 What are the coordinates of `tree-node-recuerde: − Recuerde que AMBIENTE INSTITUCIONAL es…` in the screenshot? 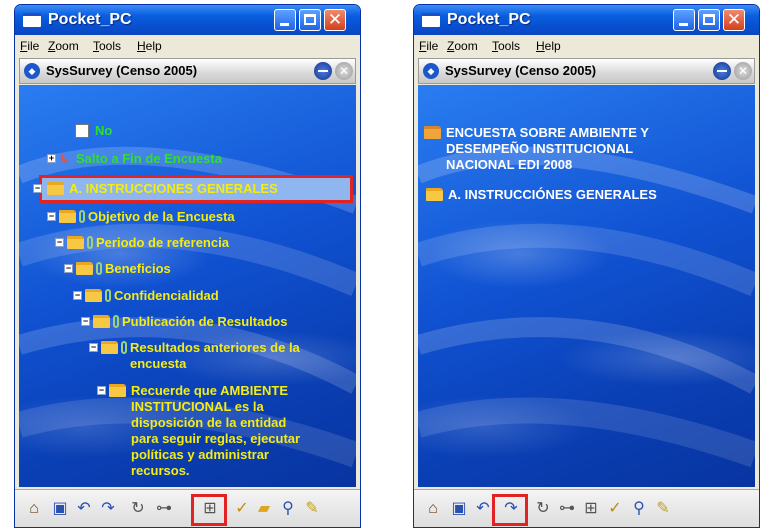 It's located at (187, 433).